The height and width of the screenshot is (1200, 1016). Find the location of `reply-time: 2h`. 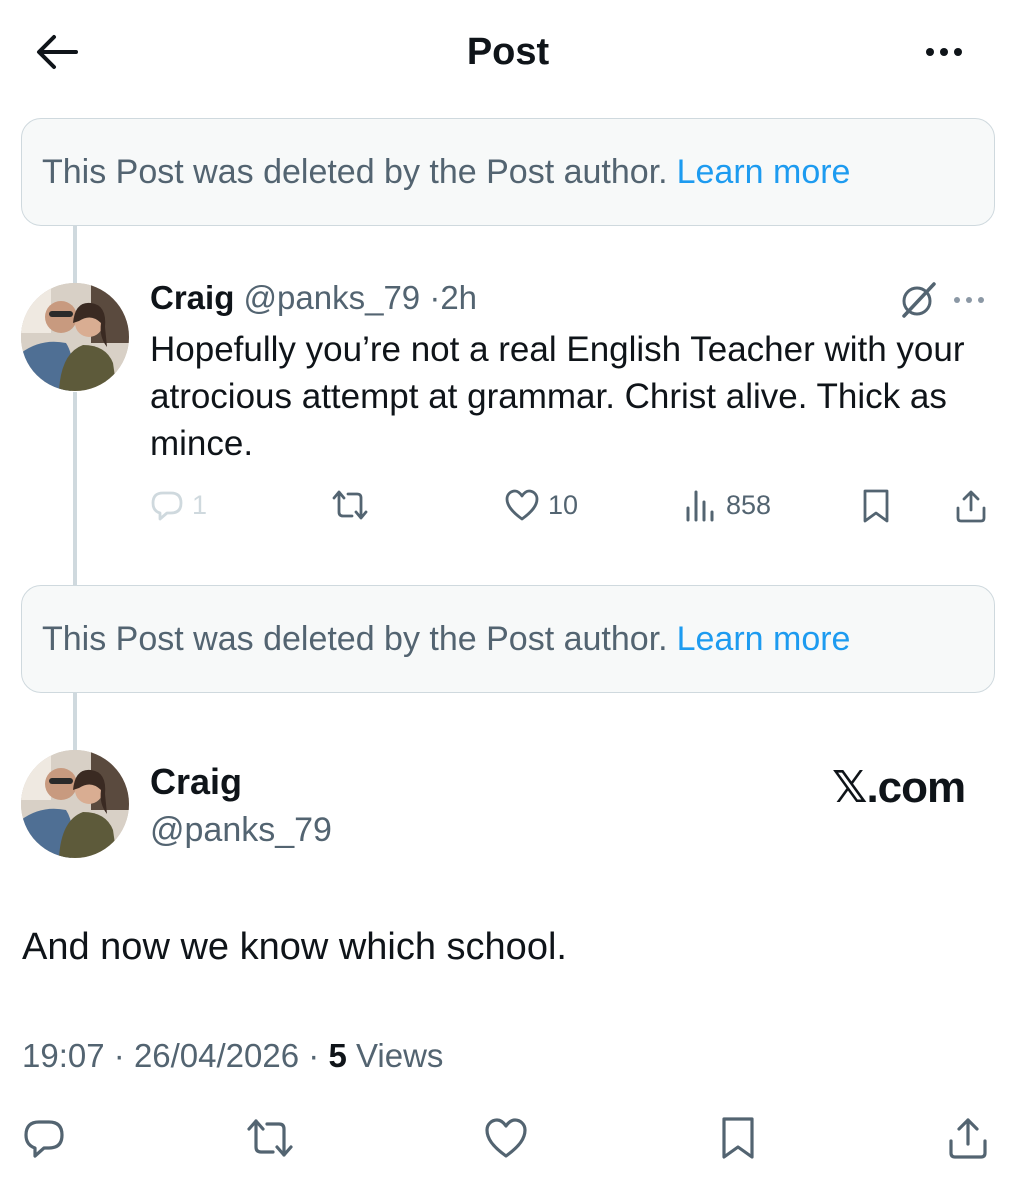

reply-time: 2h is located at coordinates (458, 297).